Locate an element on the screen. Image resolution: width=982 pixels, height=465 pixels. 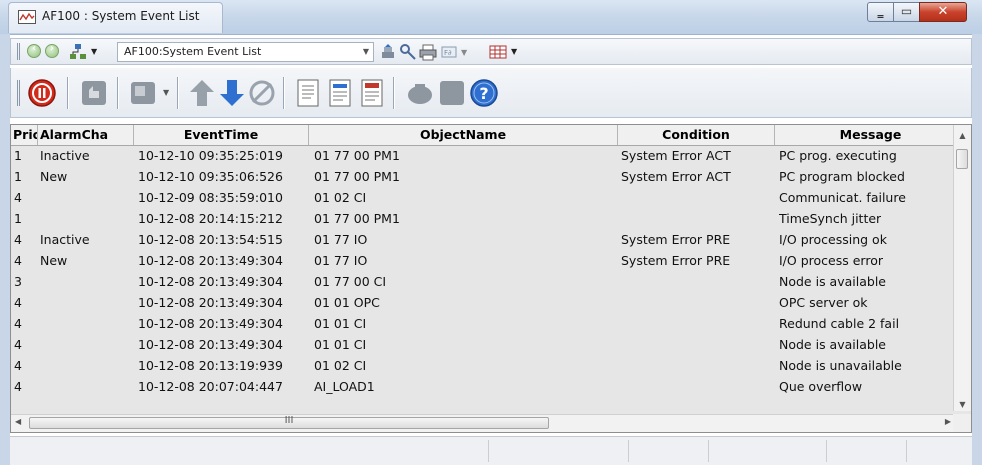
vertical-scrollbar: ▲ ▼ is located at coordinates (962, 268).